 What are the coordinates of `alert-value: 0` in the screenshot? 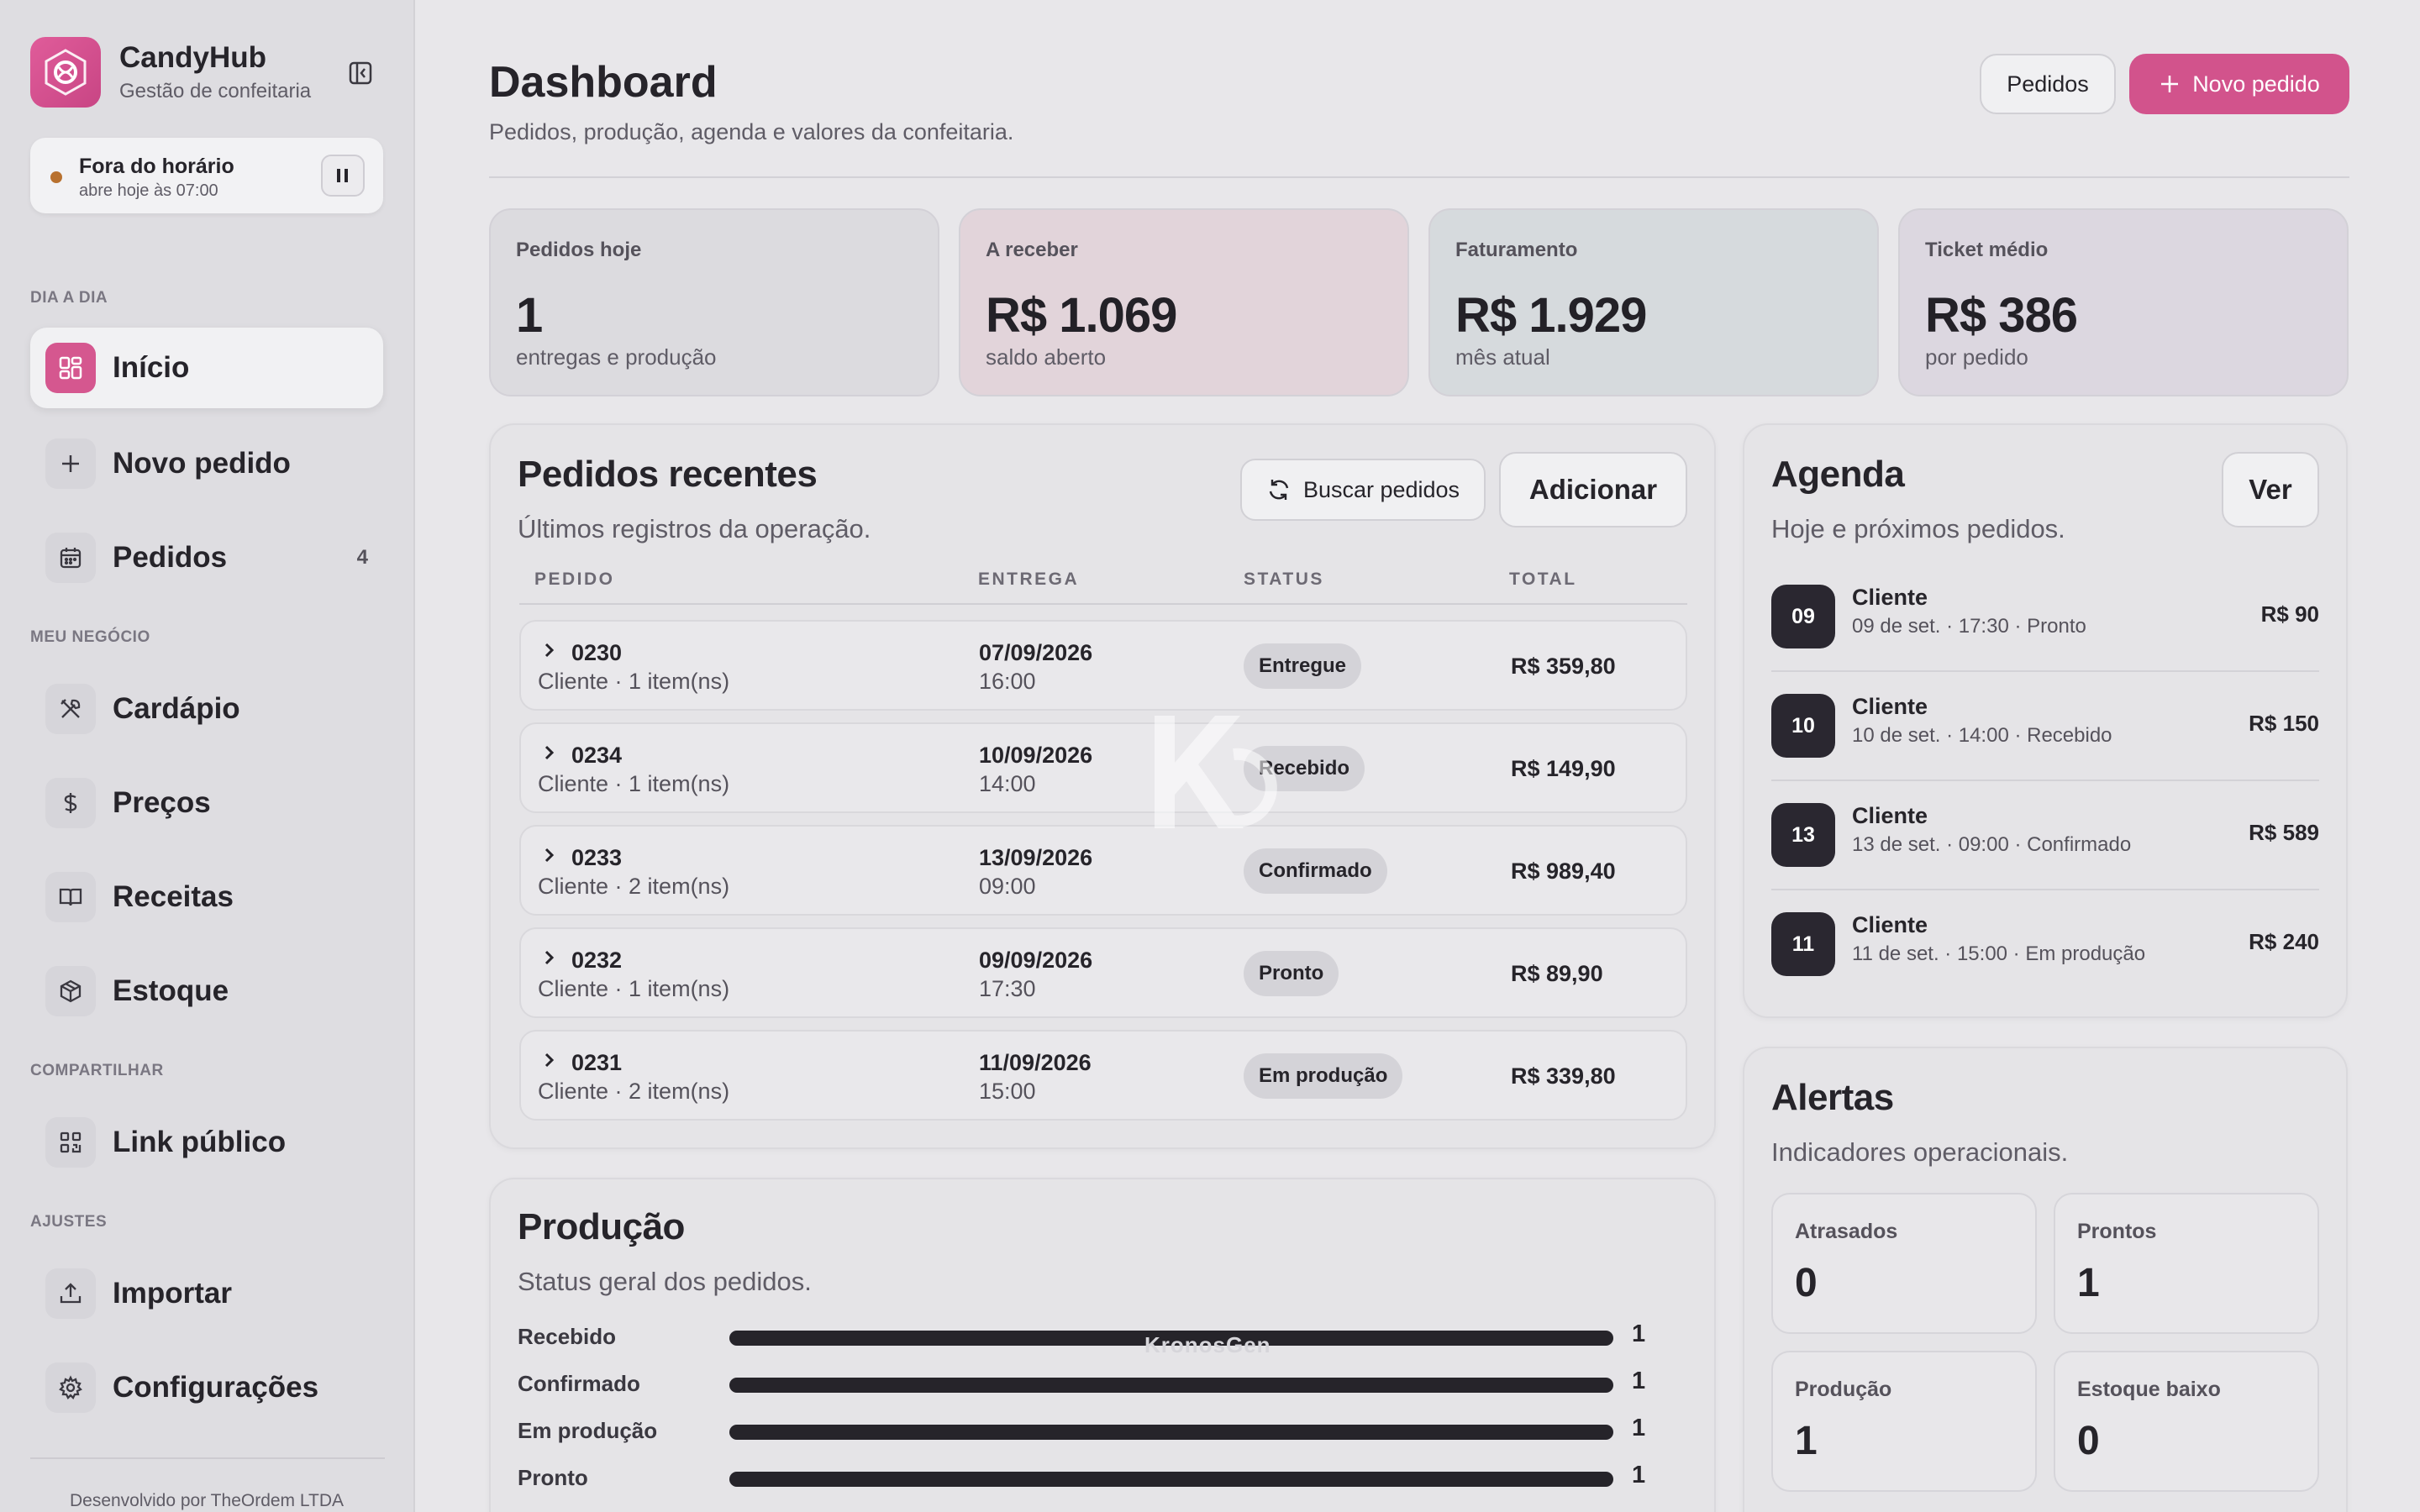 It's located at (1806, 1283).